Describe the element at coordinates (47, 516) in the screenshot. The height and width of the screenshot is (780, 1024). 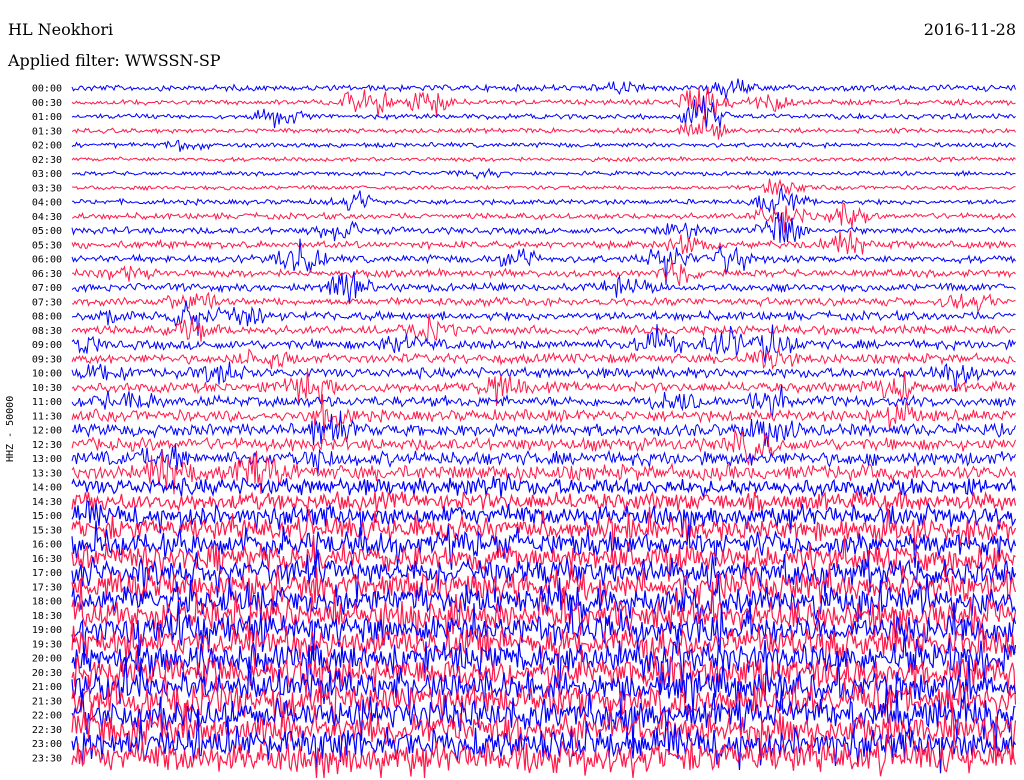
I see `time-tick-label: 15:00` at that location.